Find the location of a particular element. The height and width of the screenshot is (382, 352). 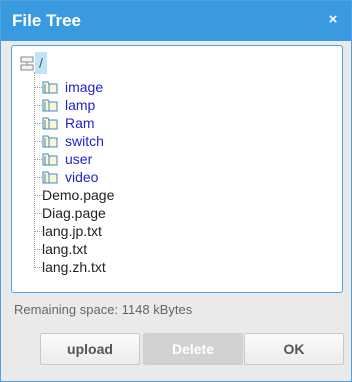

drive-icon is located at coordinates (27, 64).